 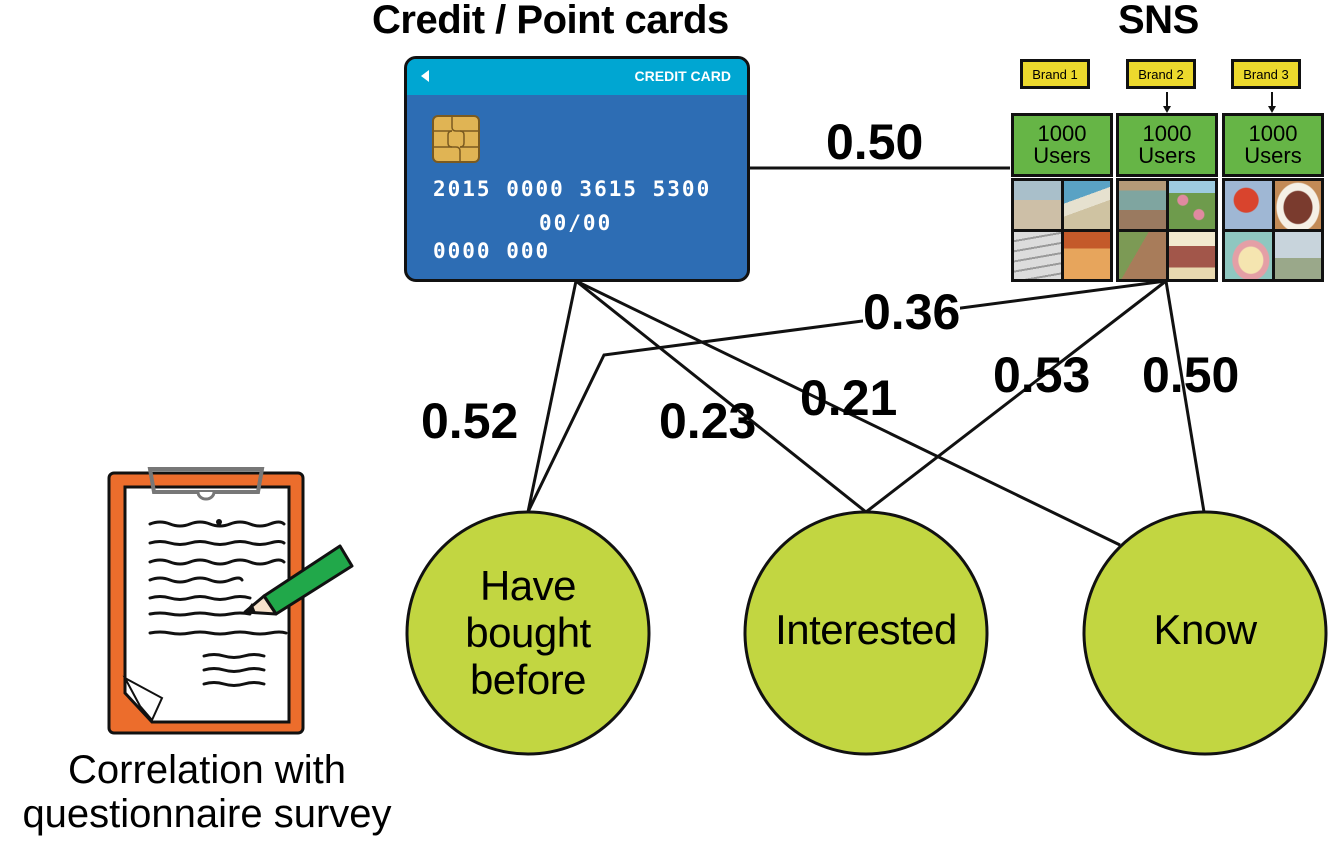 What do you see at coordinates (528, 585) in the screenshot?
I see `node-label-line: Have` at bounding box center [528, 585].